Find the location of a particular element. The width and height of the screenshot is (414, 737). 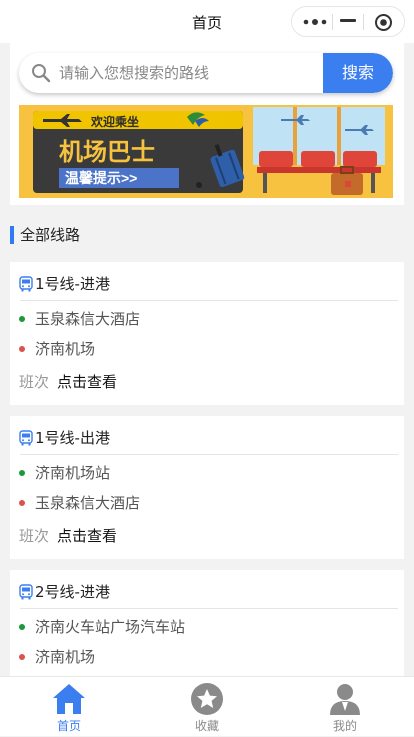

route-name: 2号线-进港 is located at coordinates (72, 592).